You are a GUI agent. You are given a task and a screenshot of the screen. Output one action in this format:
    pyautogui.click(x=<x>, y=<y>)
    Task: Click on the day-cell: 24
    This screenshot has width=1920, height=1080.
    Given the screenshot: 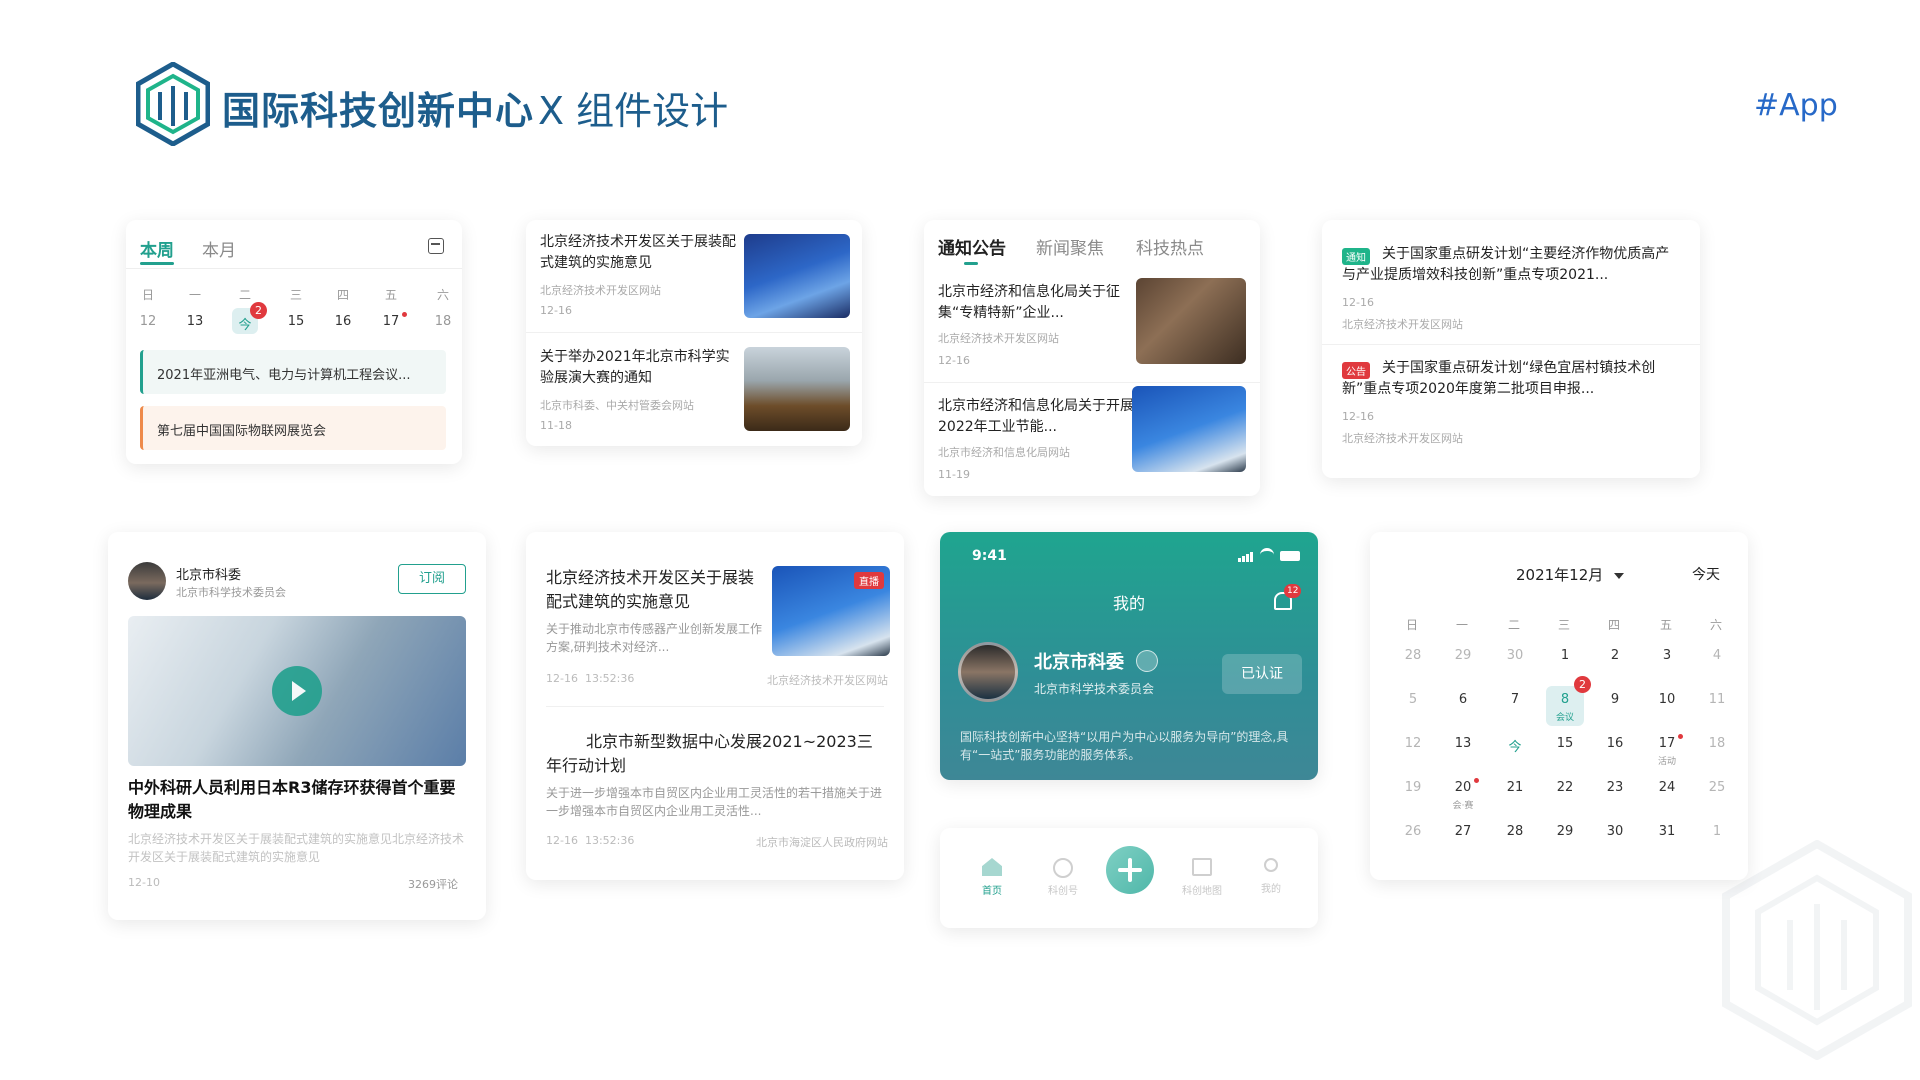 What is the action you would take?
    pyautogui.click(x=1667, y=787)
    